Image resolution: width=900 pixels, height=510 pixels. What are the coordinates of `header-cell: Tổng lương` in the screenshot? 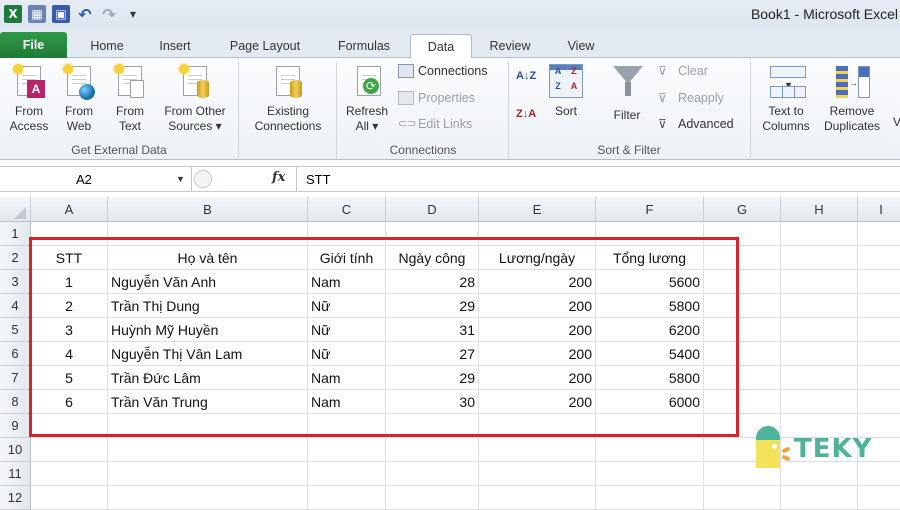 It's located at (650, 258).